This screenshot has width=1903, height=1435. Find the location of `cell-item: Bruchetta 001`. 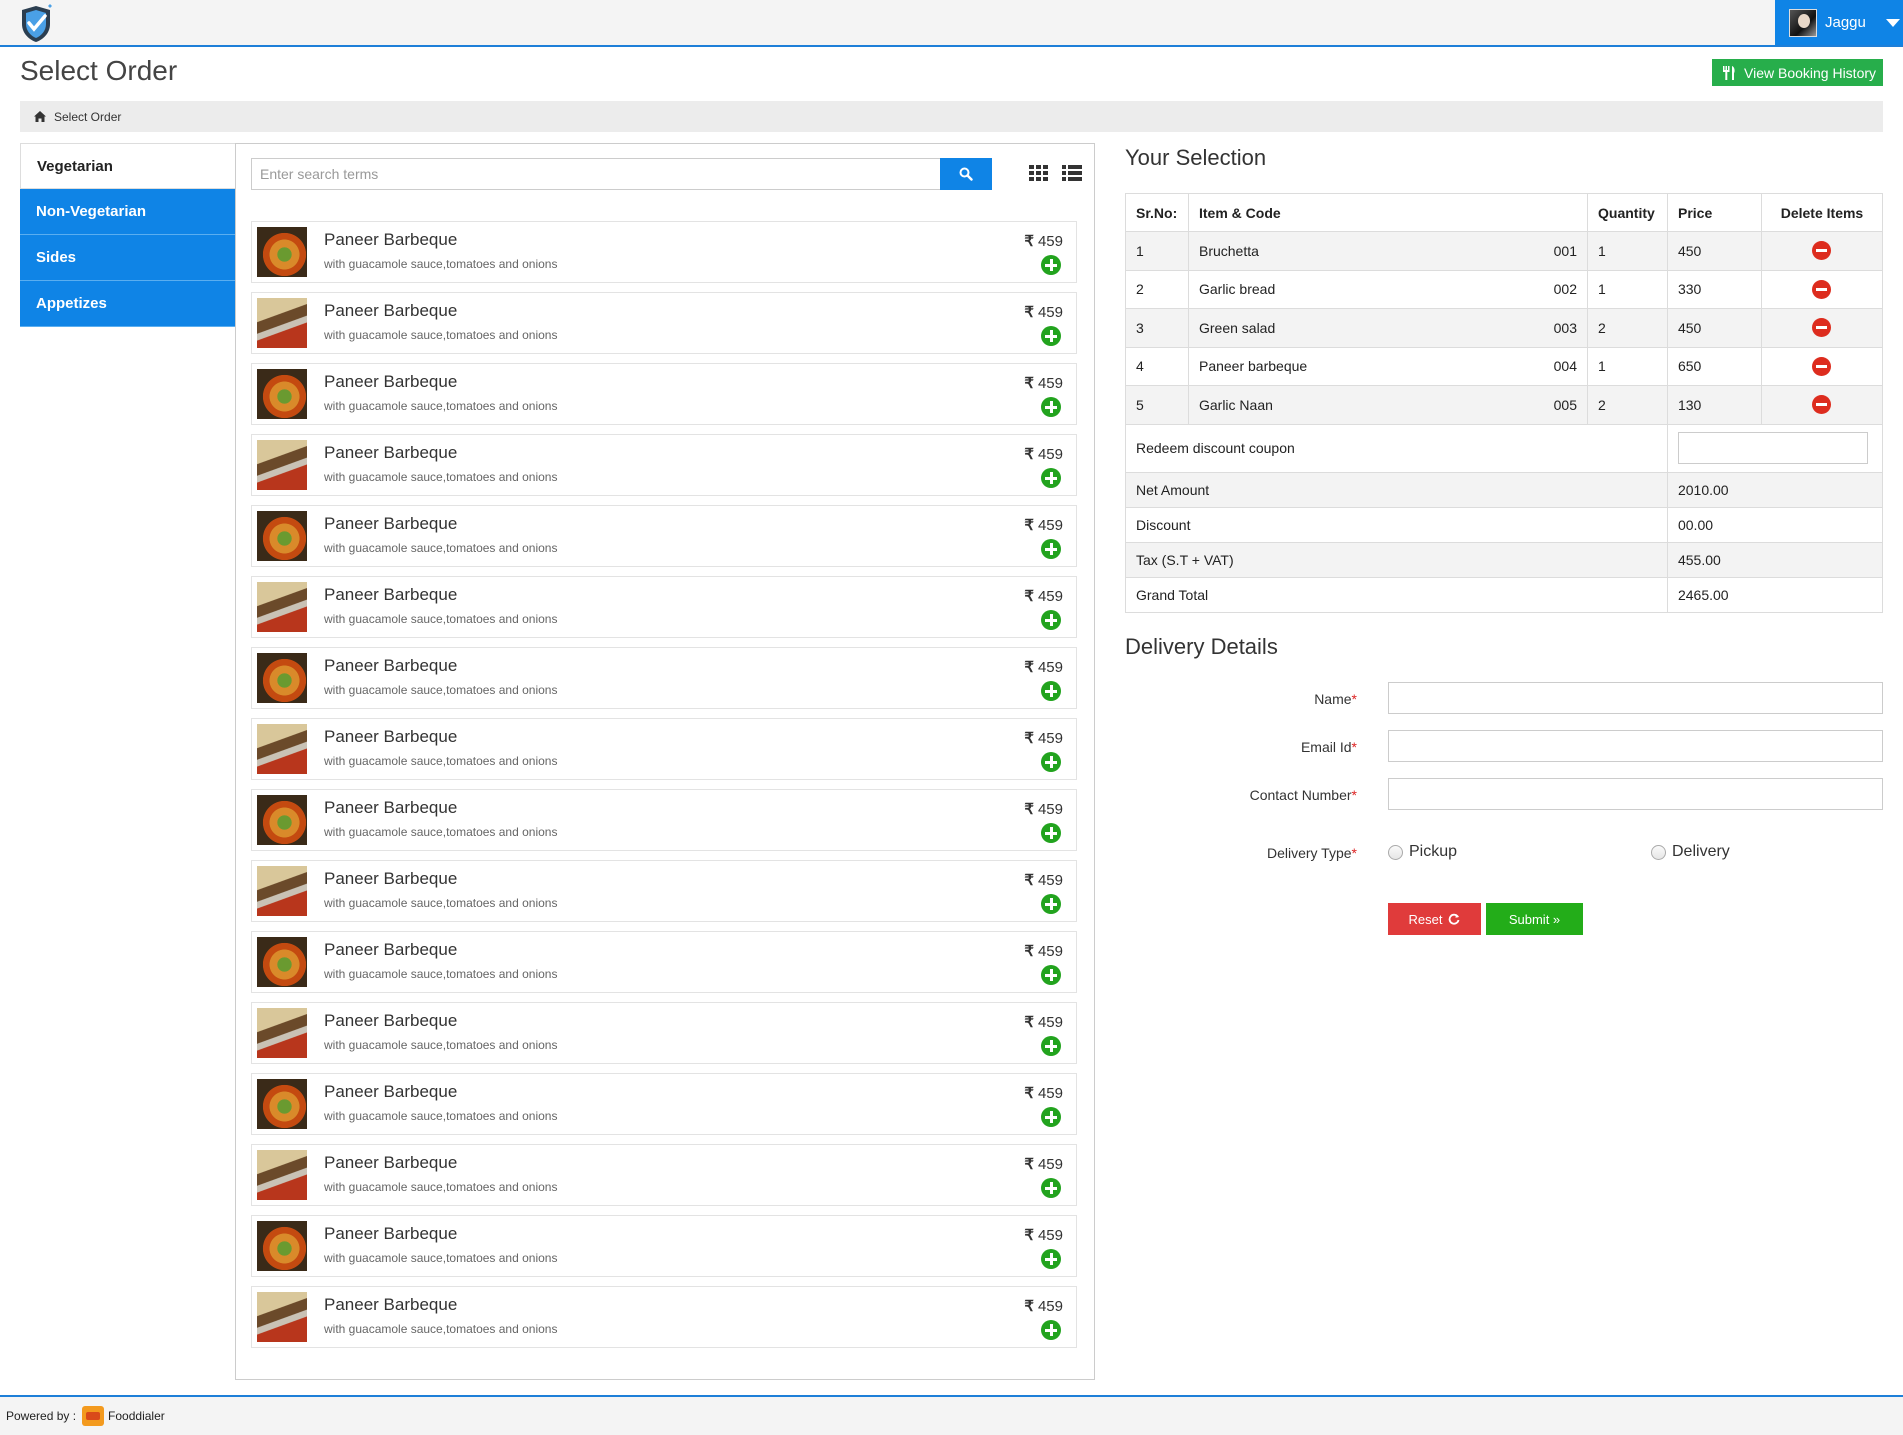

cell-item: Bruchetta 001 is located at coordinates (1388, 251).